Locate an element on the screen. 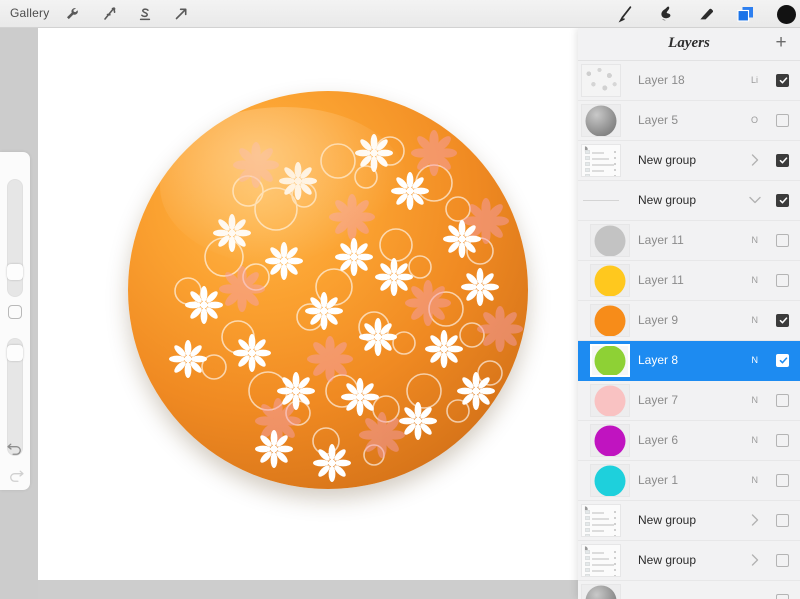 The width and height of the screenshot is (800, 599). thumbnail-pattern is located at coordinates (601, 80).